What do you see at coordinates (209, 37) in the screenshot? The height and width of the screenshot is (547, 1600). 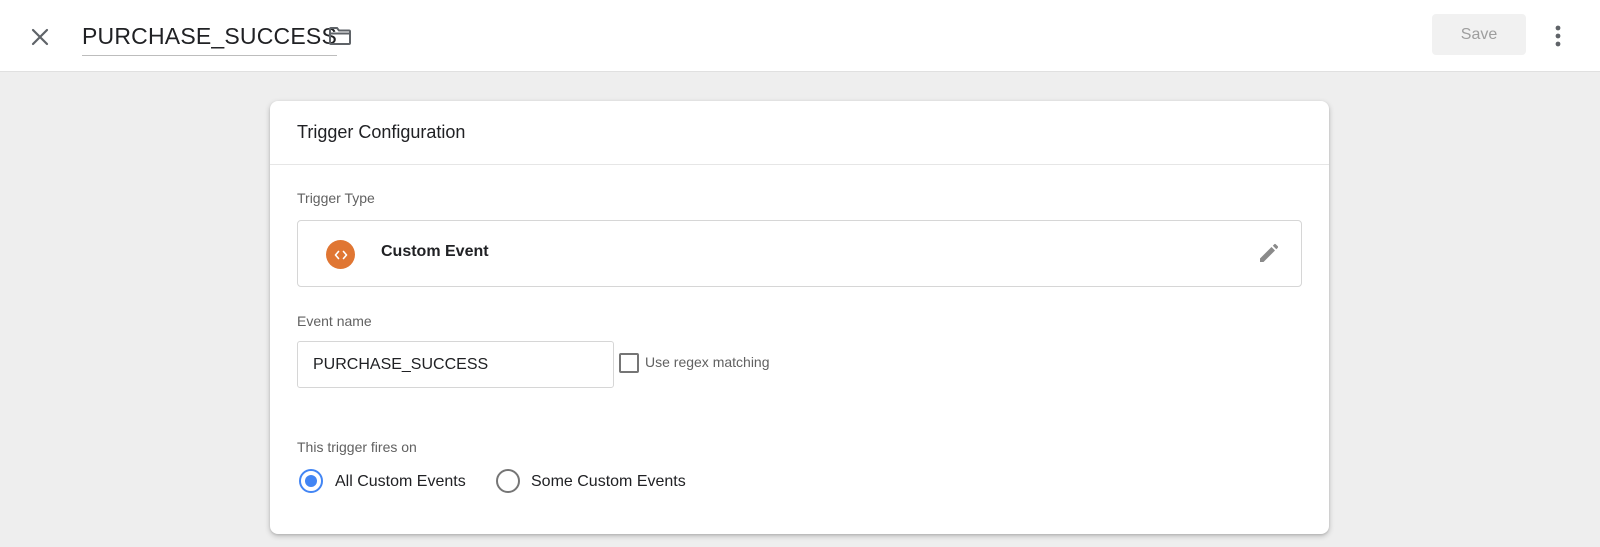 I see `trigger-name-title: PURCHASE_SUCCESS` at bounding box center [209, 37].